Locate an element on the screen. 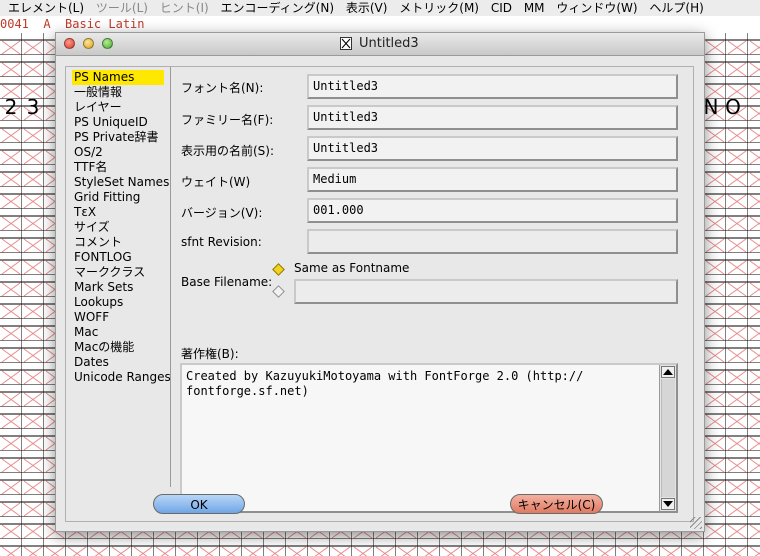 The image size is (760, 556). nav-ttf-names: TTF名 is located at coordinates (122, 167).